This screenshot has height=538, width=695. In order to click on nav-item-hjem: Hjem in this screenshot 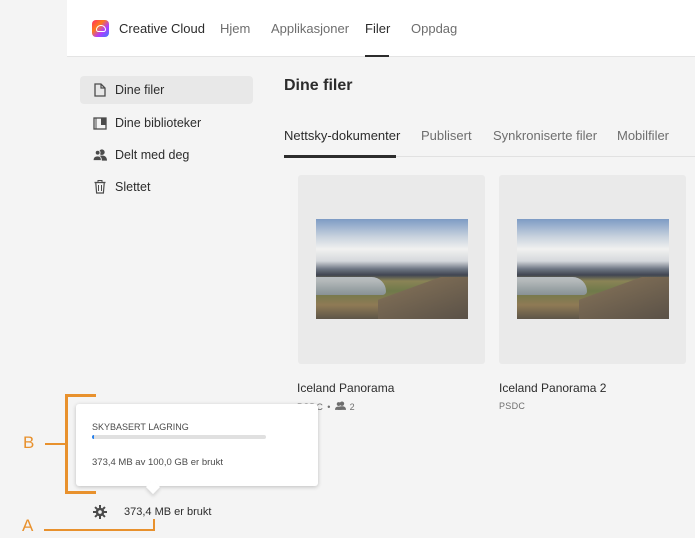, I will do `click(235, 28)`.